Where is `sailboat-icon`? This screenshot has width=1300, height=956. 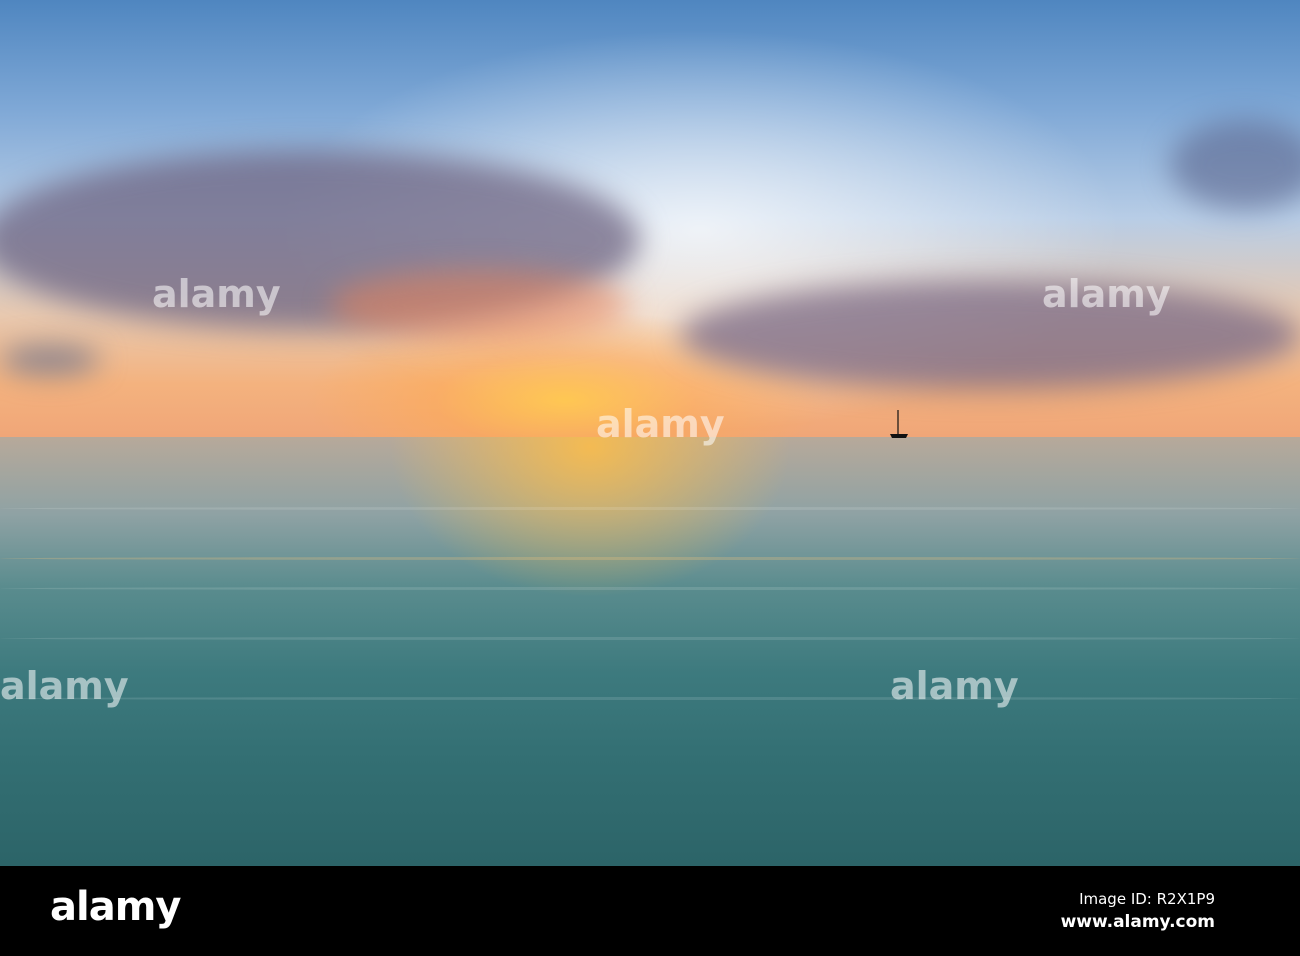
sailboat-icon is located at coordinates (899, 424).